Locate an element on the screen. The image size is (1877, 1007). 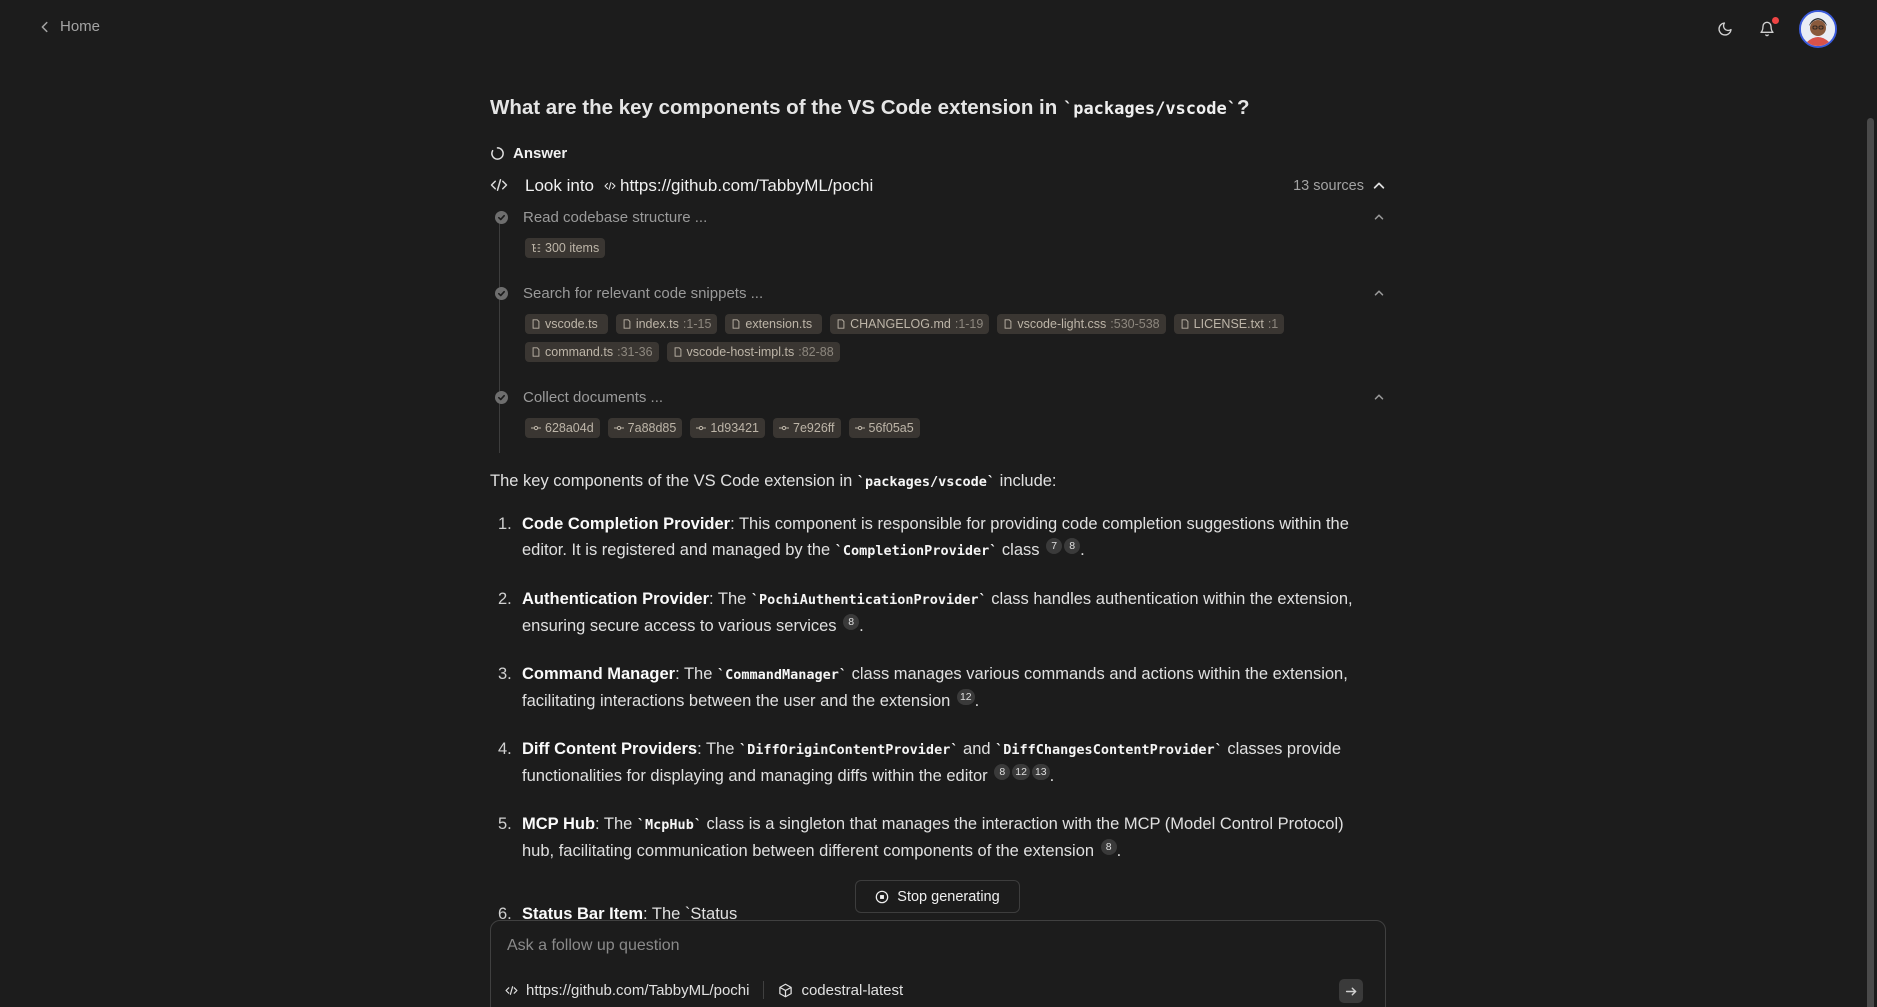
moon-icon is located at coordinates (1725, 29).